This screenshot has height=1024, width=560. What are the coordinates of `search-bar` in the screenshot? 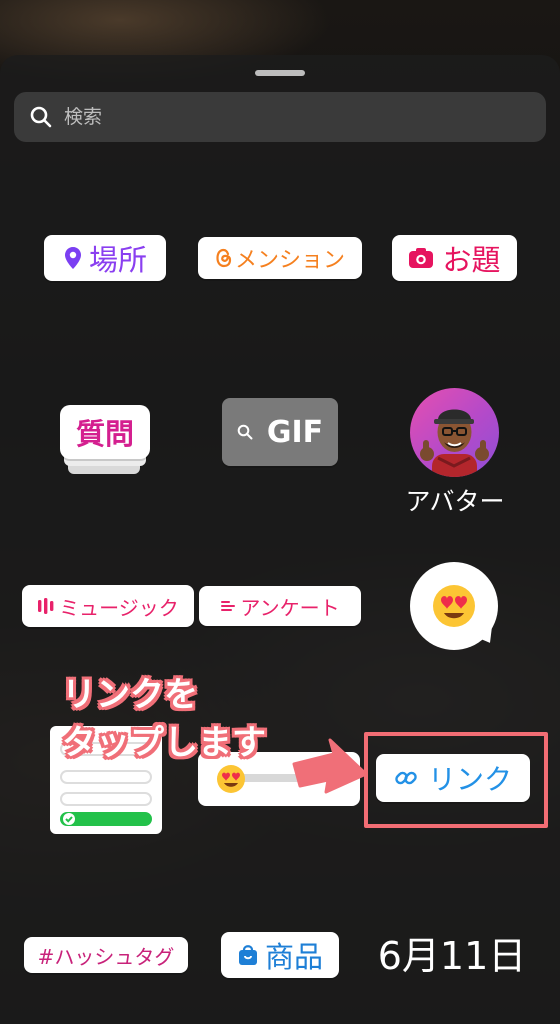 It's located at (280, 117).